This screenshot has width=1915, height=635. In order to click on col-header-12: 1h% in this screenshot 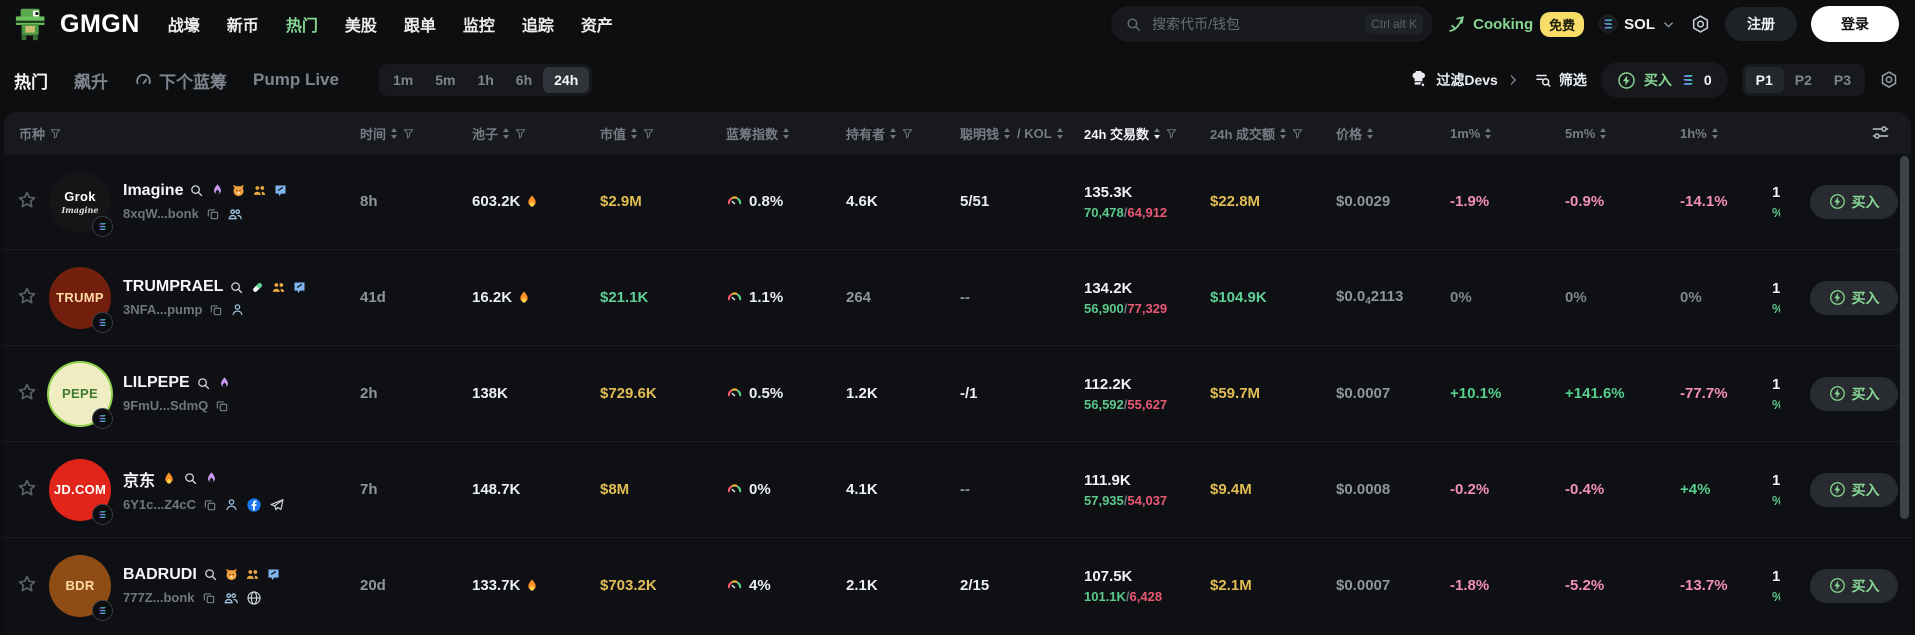, I will do `click(1714, 133)`.